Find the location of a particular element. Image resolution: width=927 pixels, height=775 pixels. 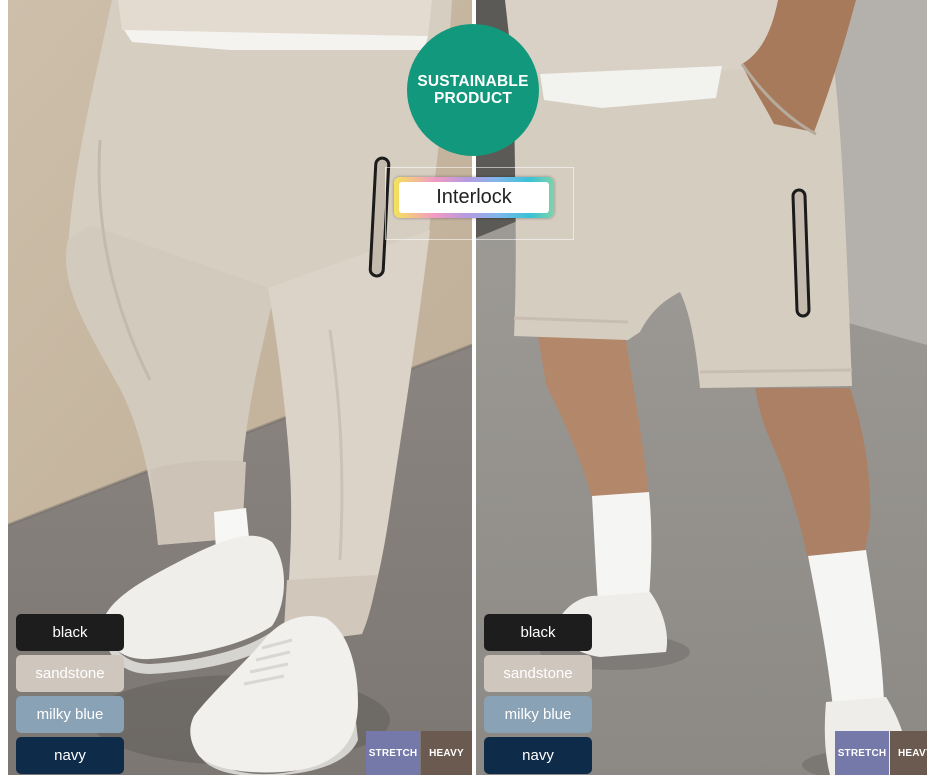

fabric-tags-right: STRETCH HEAVY is located at coordinates (881, 753).